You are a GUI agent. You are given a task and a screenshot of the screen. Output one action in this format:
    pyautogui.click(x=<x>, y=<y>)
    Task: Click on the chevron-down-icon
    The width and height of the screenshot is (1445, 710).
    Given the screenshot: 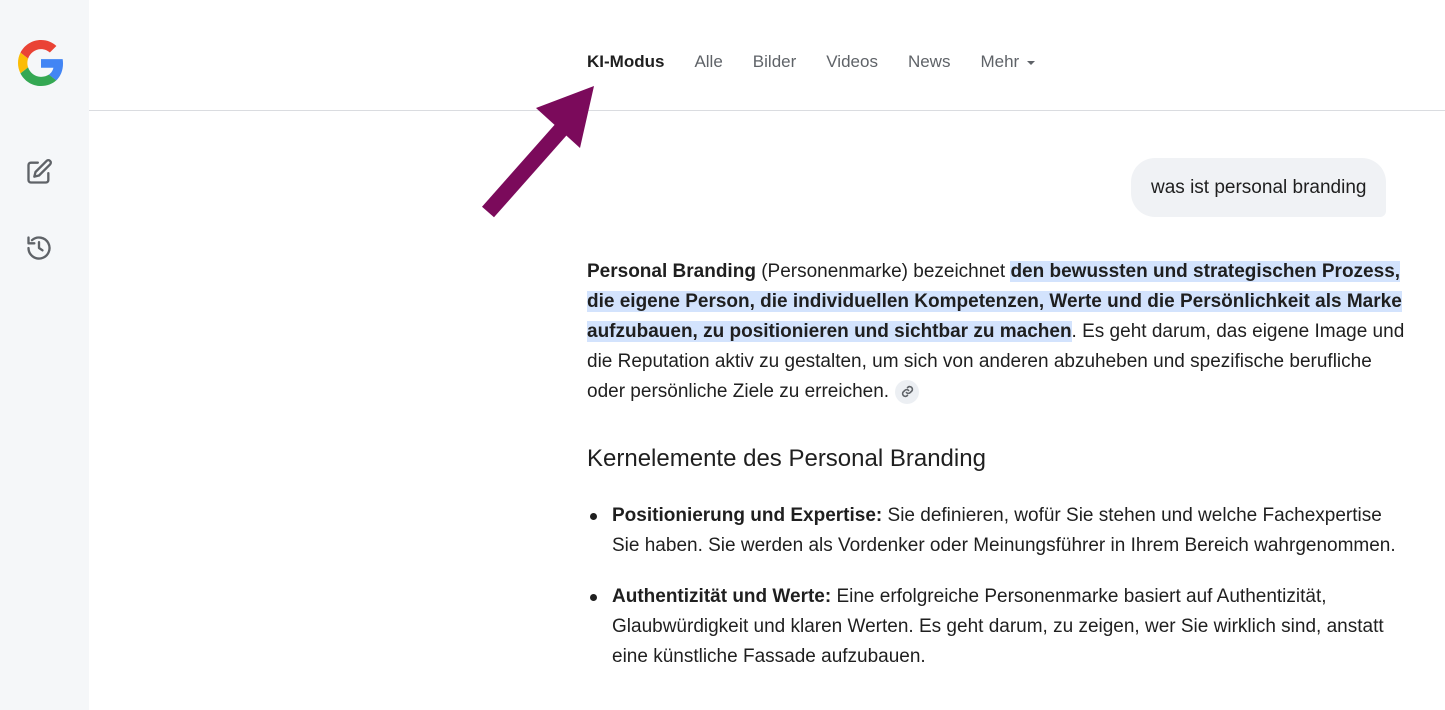 What is the action you would take?
    pyautogui.click(x=1031, y=63)
    